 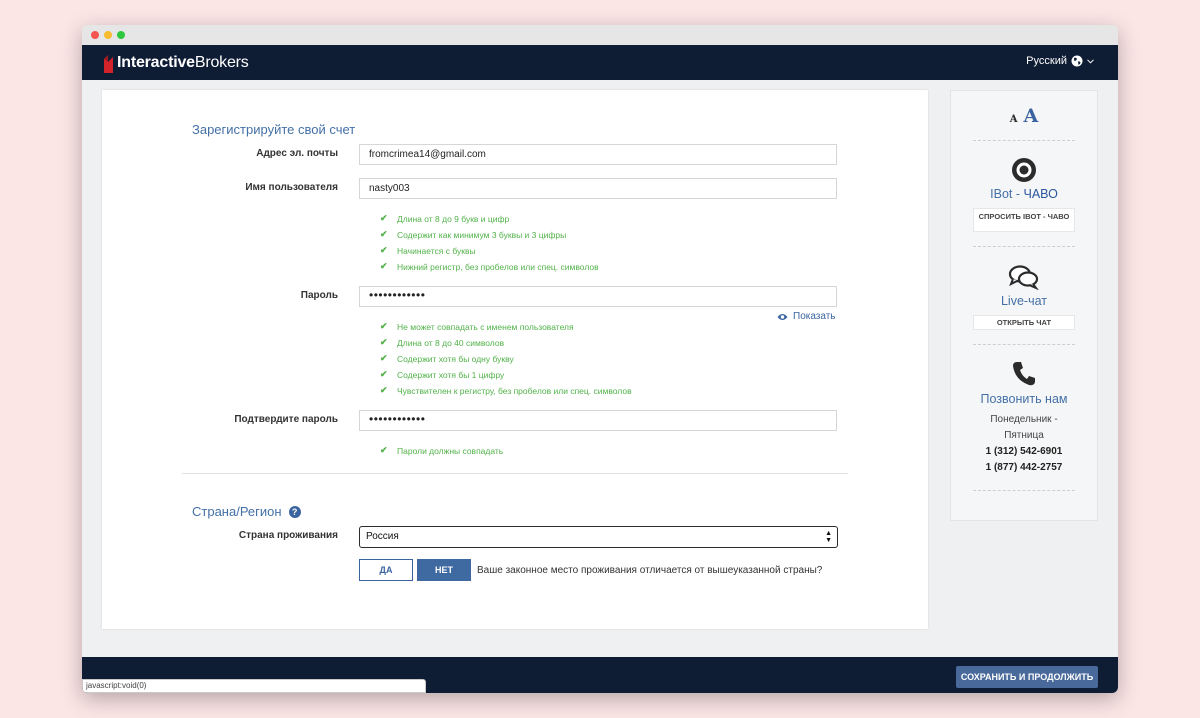 What do you see at coordinates (1024, 194) in the screenshot?
I see `ibot-title: IBot - ЧАВО` at bounding box center [1024, 194].